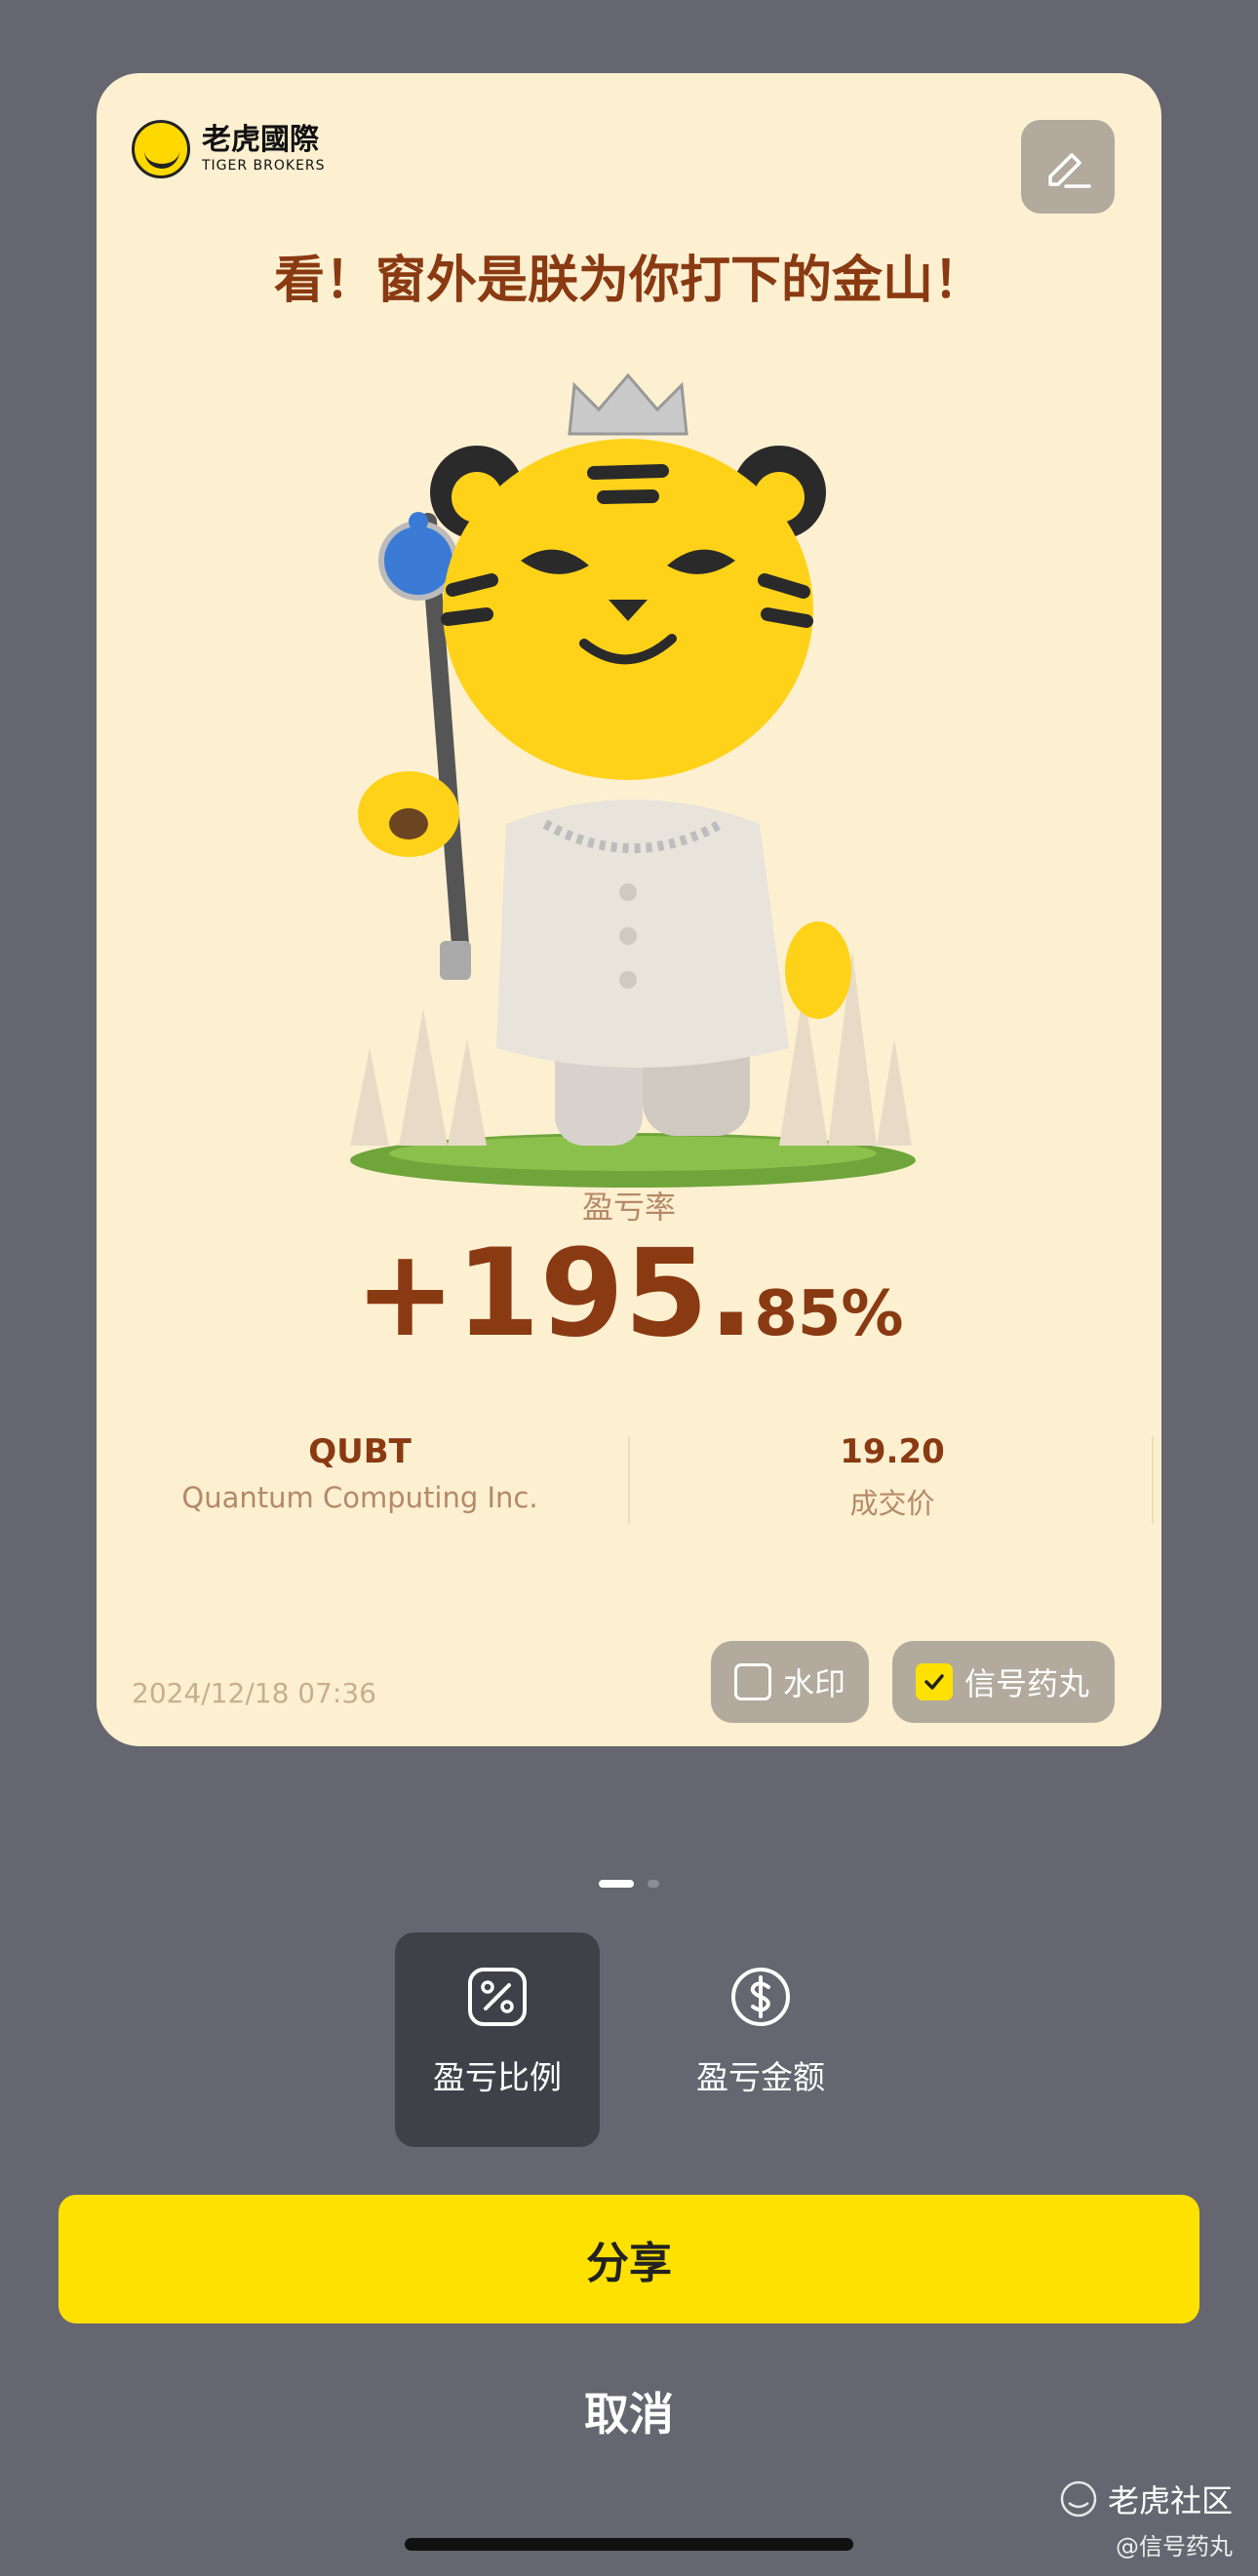 Image resolution: width=1258 pixels, height=2576 pixels. Describe the element at coordinates (497, 1997) in the screenshot. I see `percent-icon` at that location.